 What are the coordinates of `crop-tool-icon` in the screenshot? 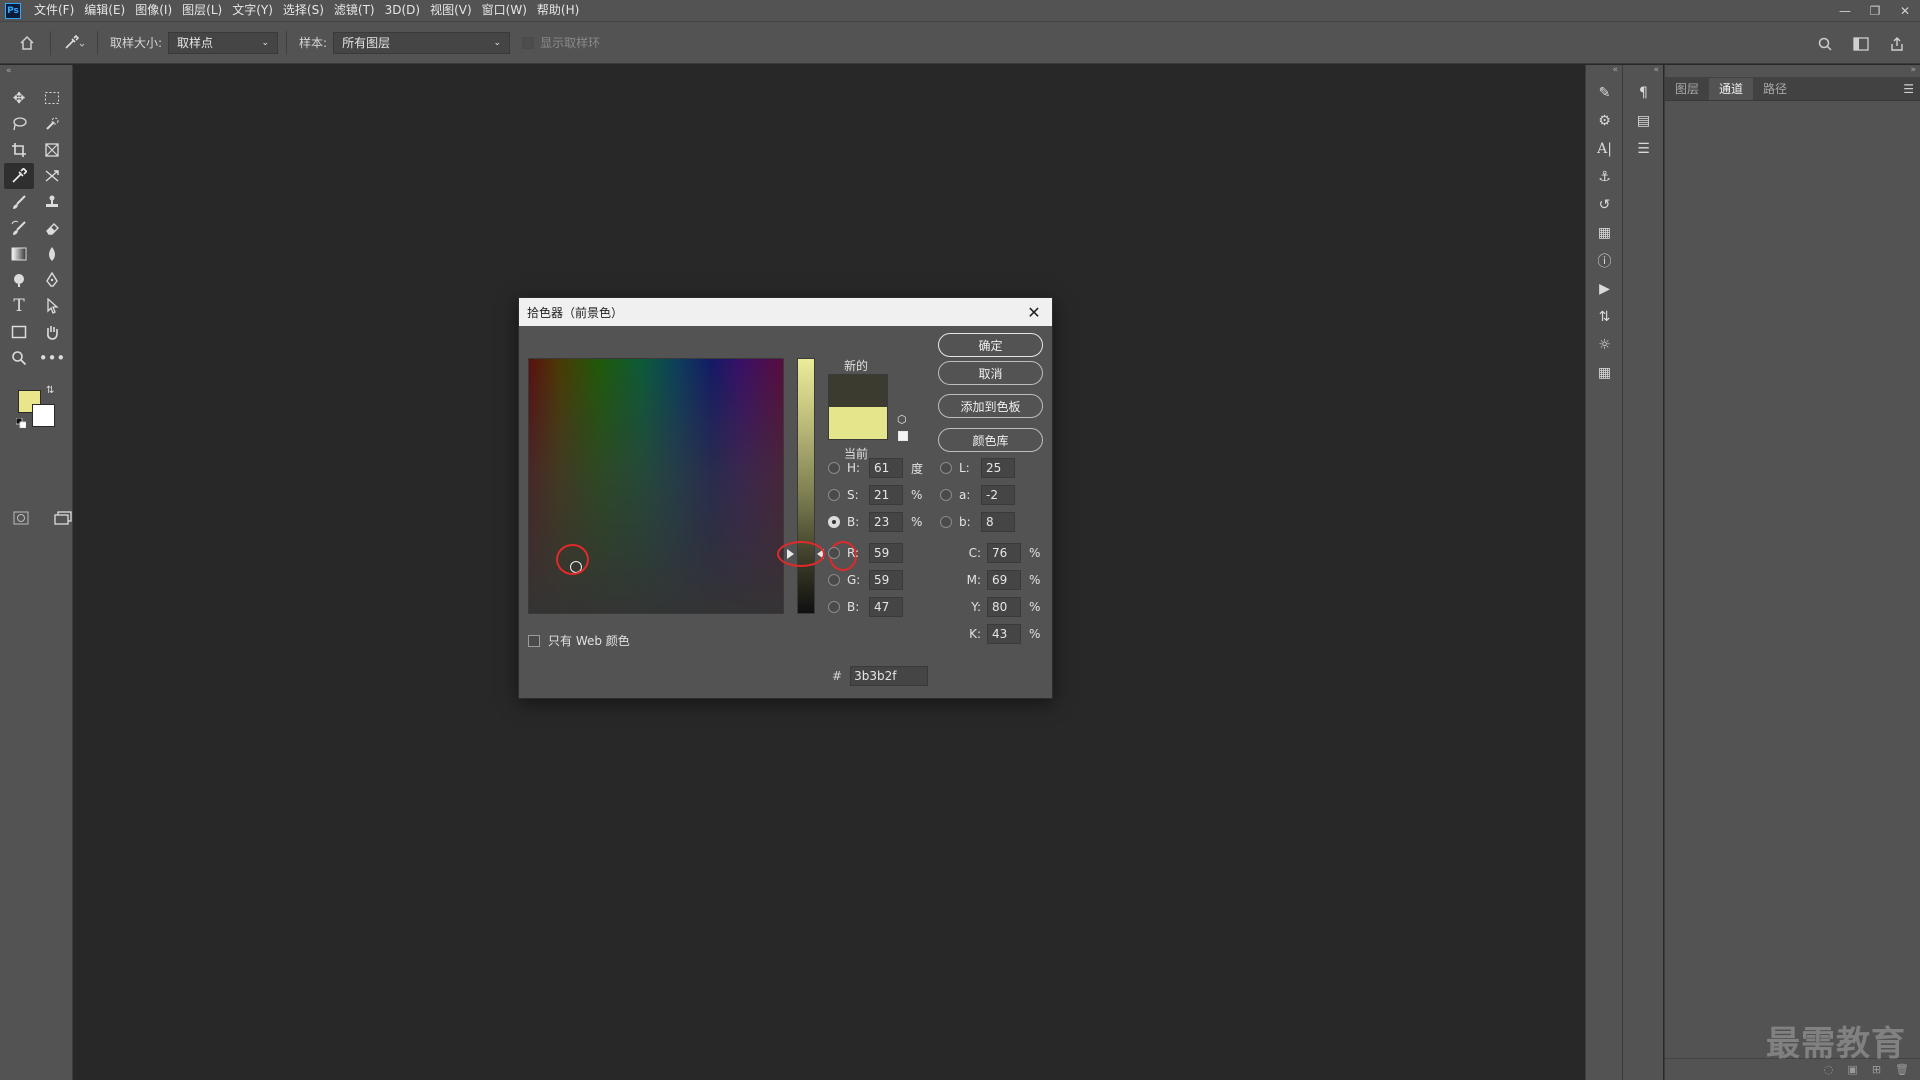 It's located at (19, 150).